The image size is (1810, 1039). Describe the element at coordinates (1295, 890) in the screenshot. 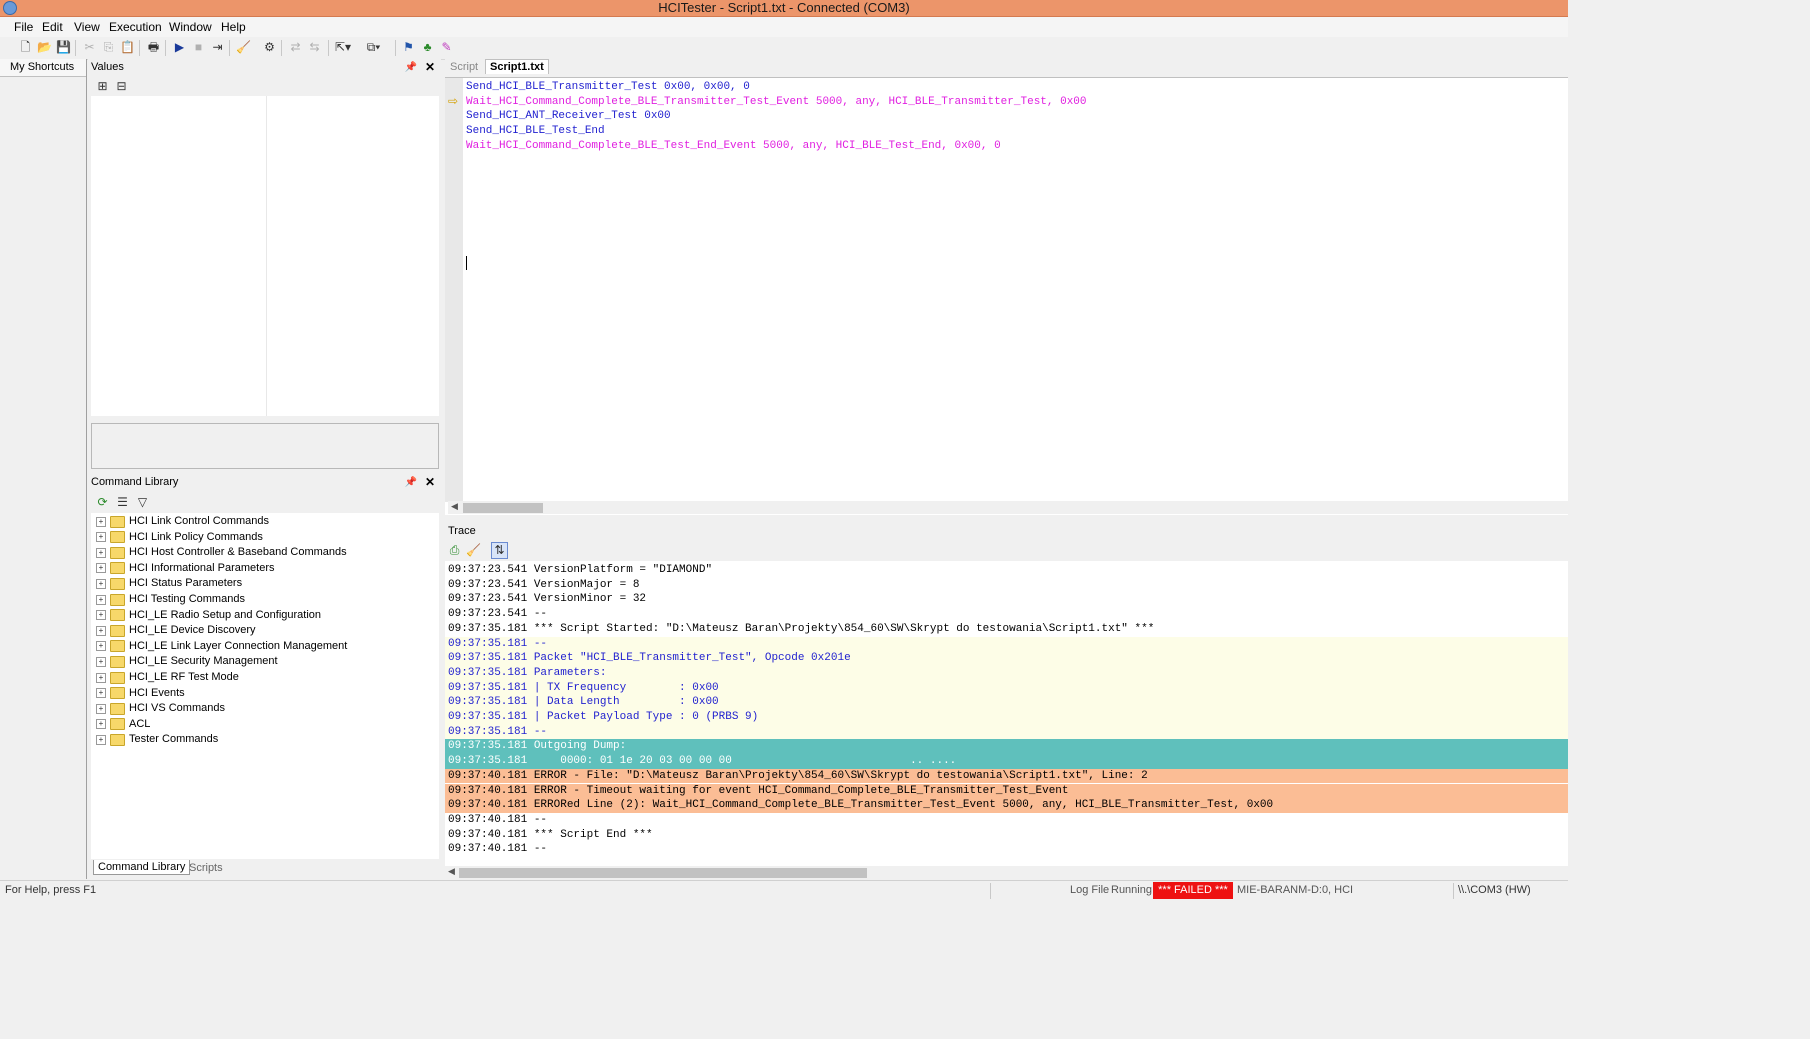

I see `status-machine: MIE-BARANM-D:0, HCI` at that location.